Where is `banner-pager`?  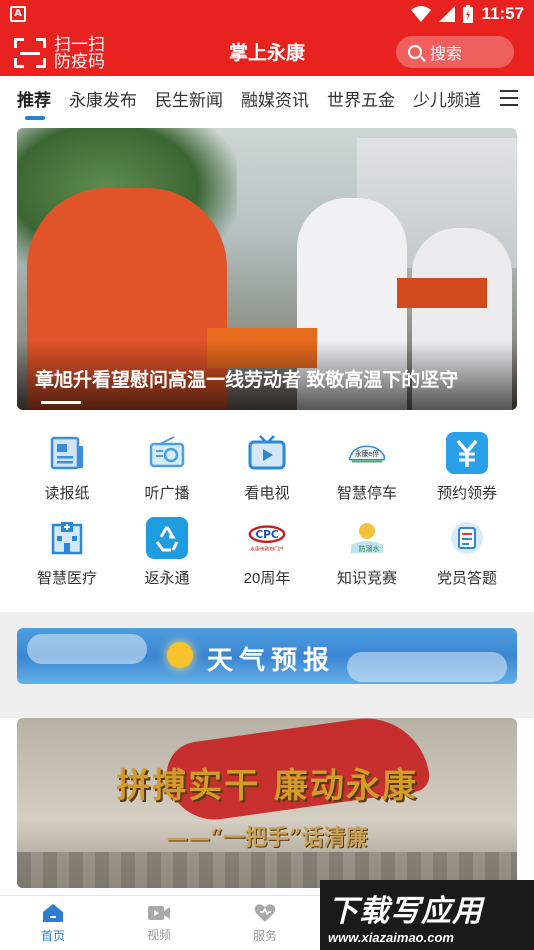 banner-pager is located at coordinates (61, 402).